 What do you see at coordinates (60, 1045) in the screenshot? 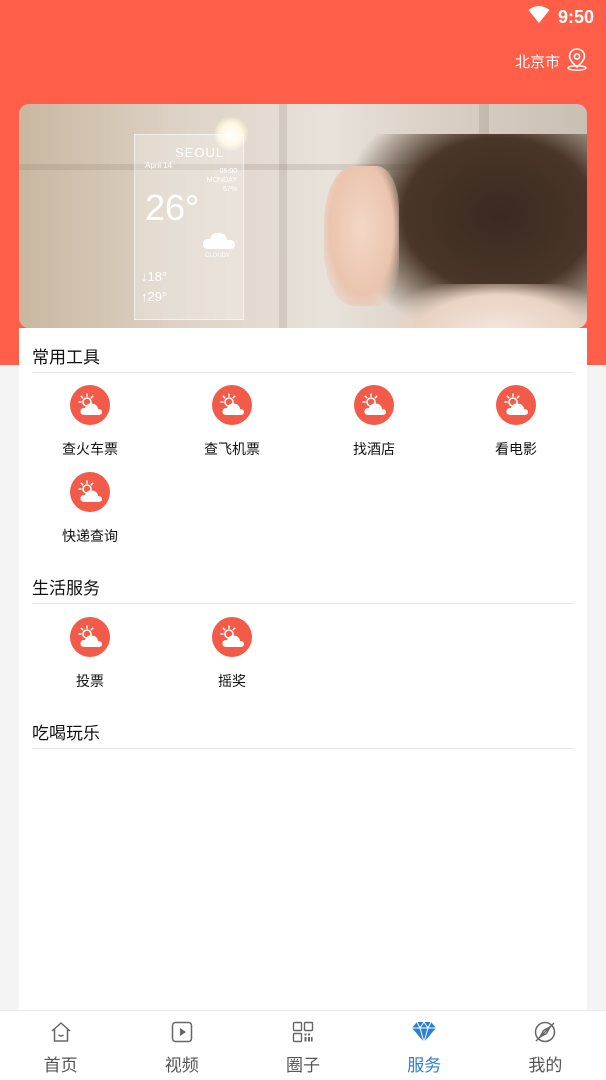
I see `tab-home: 首页` at bounding box center [60, 1045].